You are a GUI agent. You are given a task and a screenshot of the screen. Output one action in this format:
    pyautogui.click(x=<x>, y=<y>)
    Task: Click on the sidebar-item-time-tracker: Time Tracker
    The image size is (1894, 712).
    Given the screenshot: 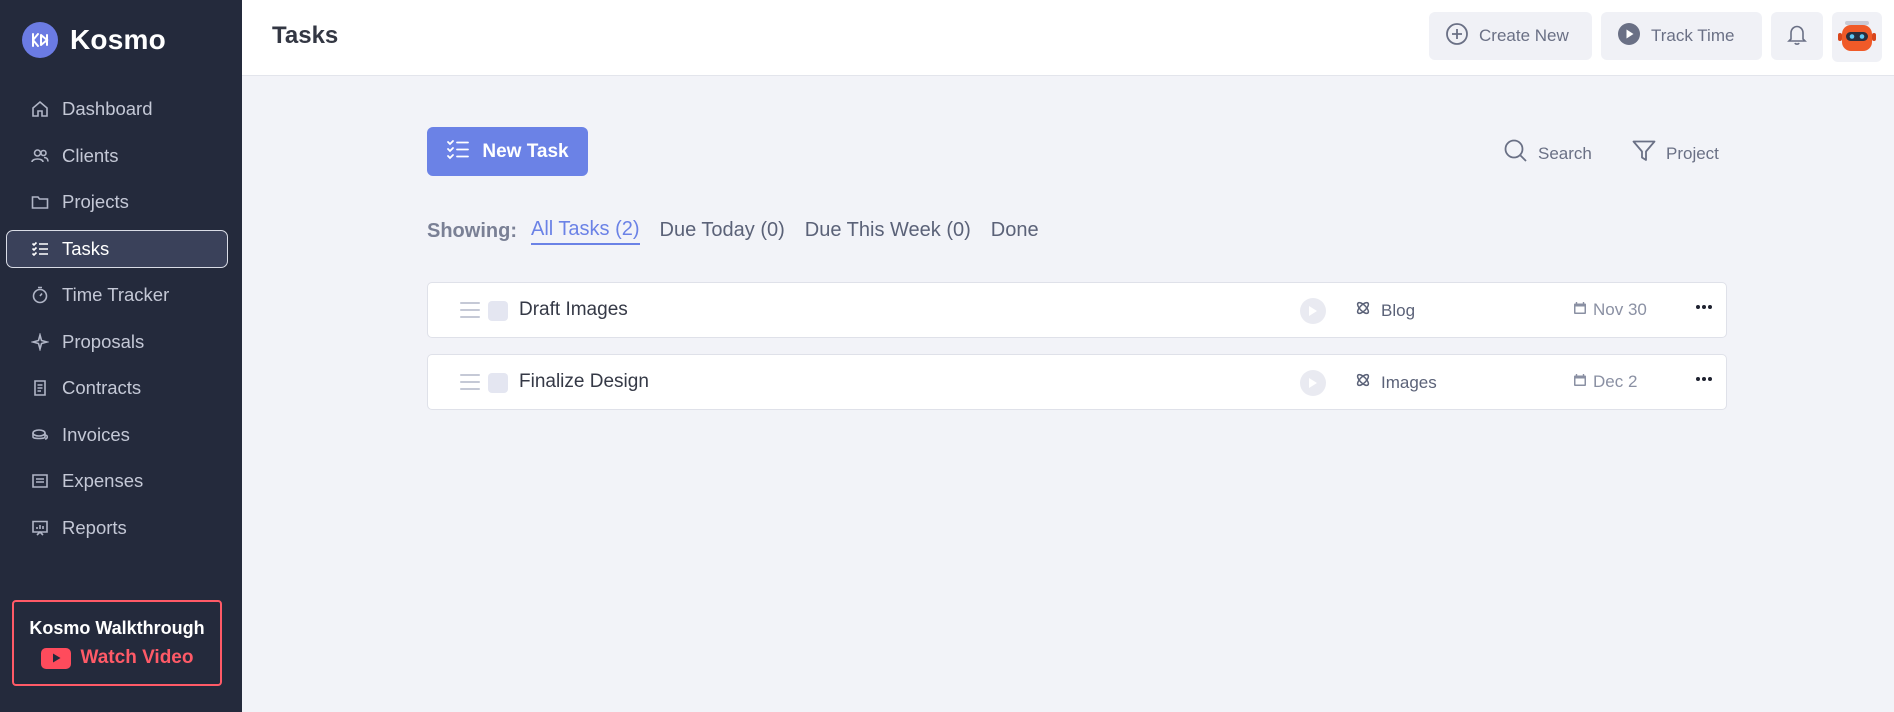 What is the action you would take?
    pyautogui.click(x=117, y=295)
    